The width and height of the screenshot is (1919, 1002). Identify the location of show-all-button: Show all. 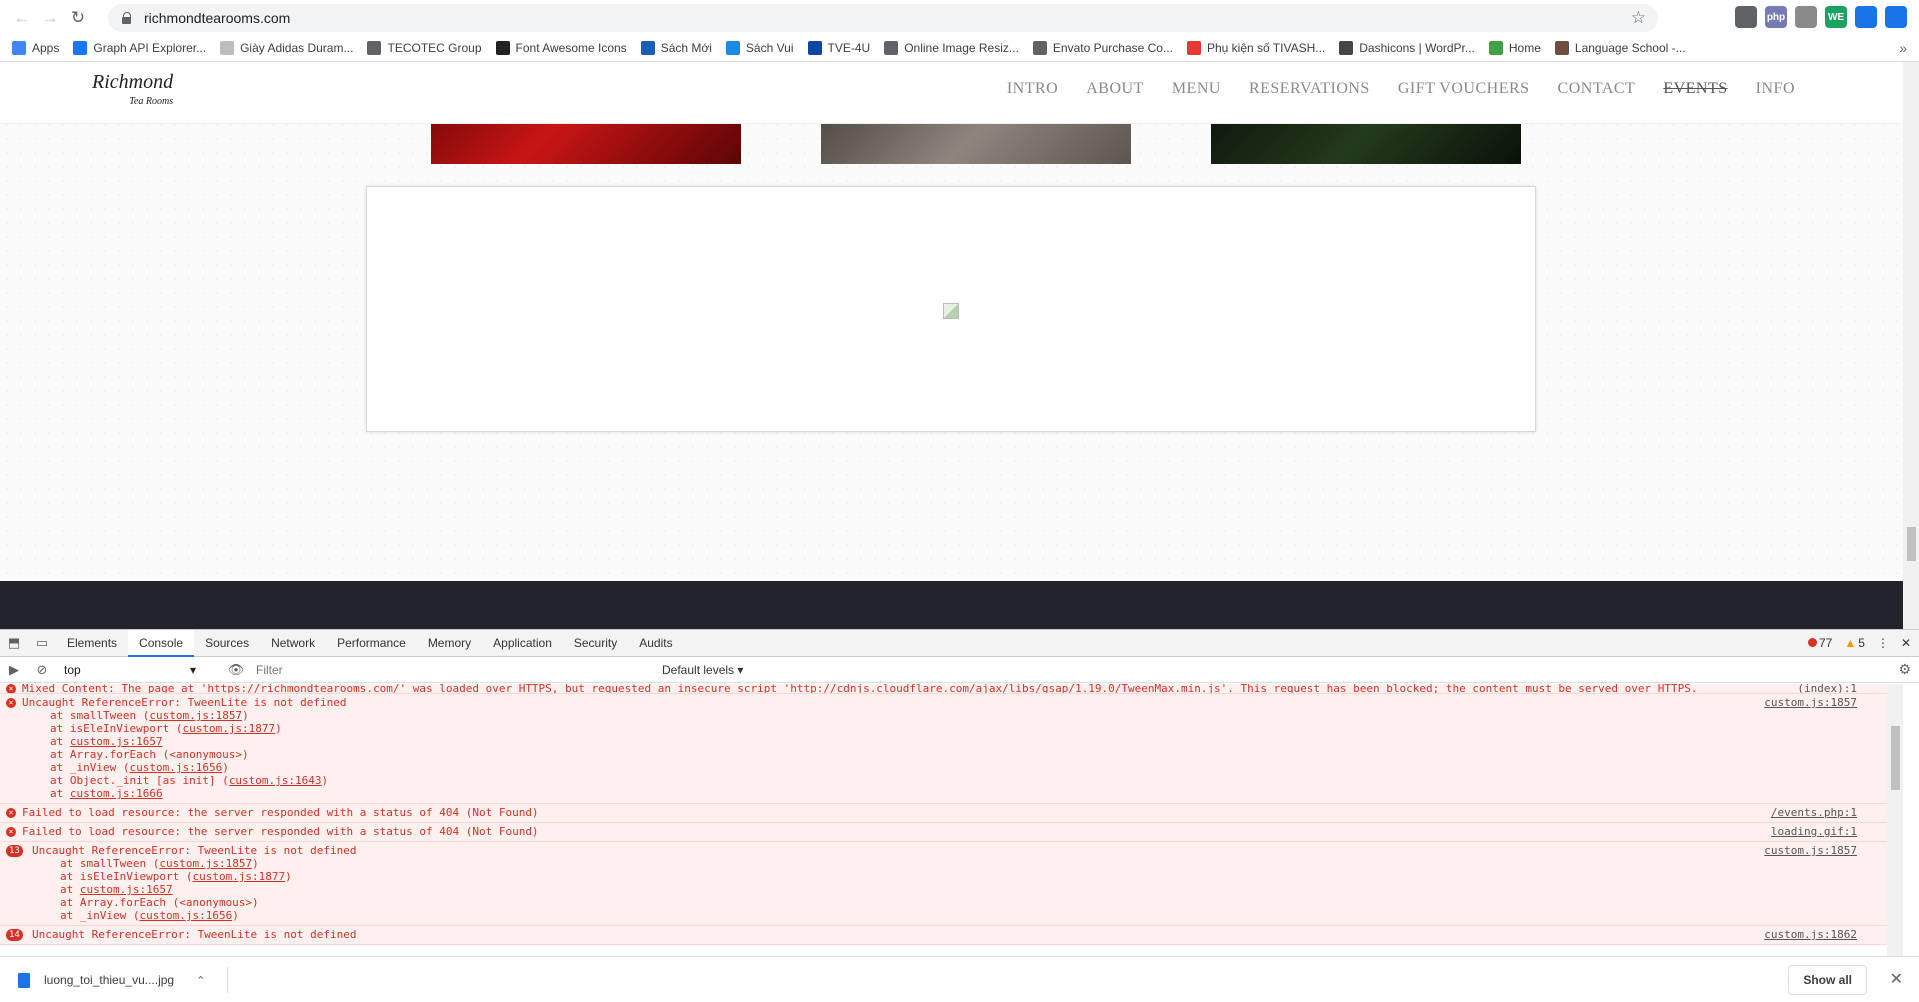
(1827, 980).